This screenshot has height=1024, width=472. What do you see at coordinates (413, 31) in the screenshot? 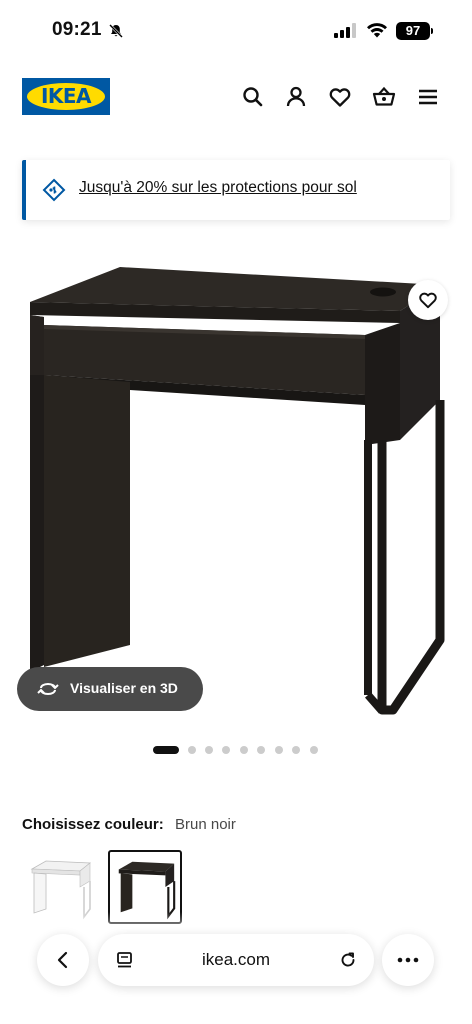
I see `battery-indicator: 97` at bounding box center [413, 31].